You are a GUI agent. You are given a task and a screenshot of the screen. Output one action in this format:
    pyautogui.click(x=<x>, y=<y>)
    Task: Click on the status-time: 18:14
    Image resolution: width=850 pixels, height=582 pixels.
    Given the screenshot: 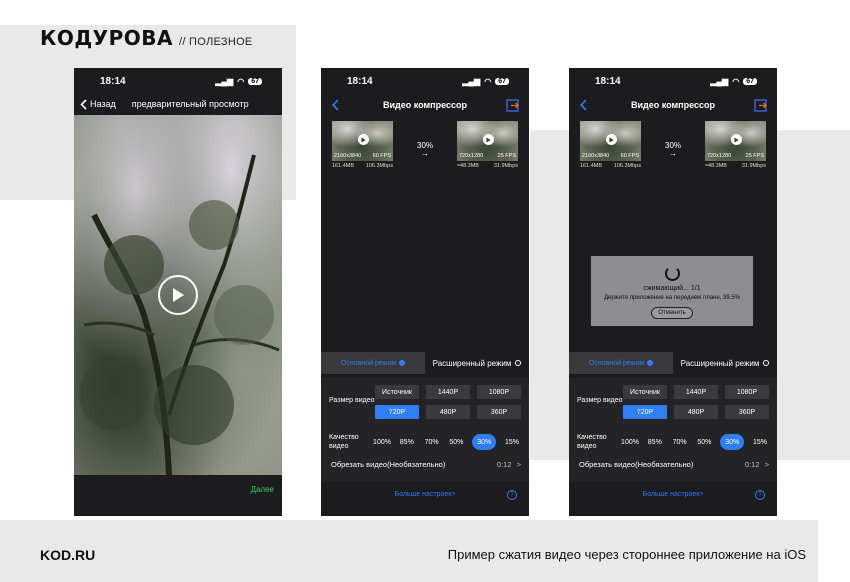 What is the action you would take?
    pyautogui.click(x=608, y=81)
    